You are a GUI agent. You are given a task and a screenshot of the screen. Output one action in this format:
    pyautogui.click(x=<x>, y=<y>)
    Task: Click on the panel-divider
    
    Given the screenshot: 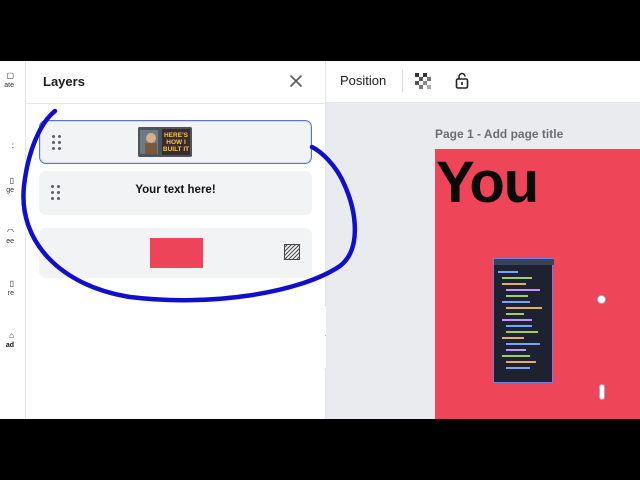 What is the action you would take?
    pyautogui.click(x=176, y=103)
    